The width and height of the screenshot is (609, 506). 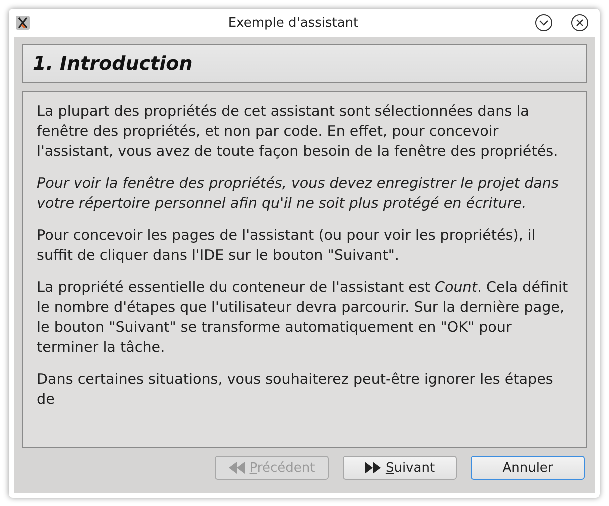 I want to click on rewind-icon, so click(x=236, y=468).